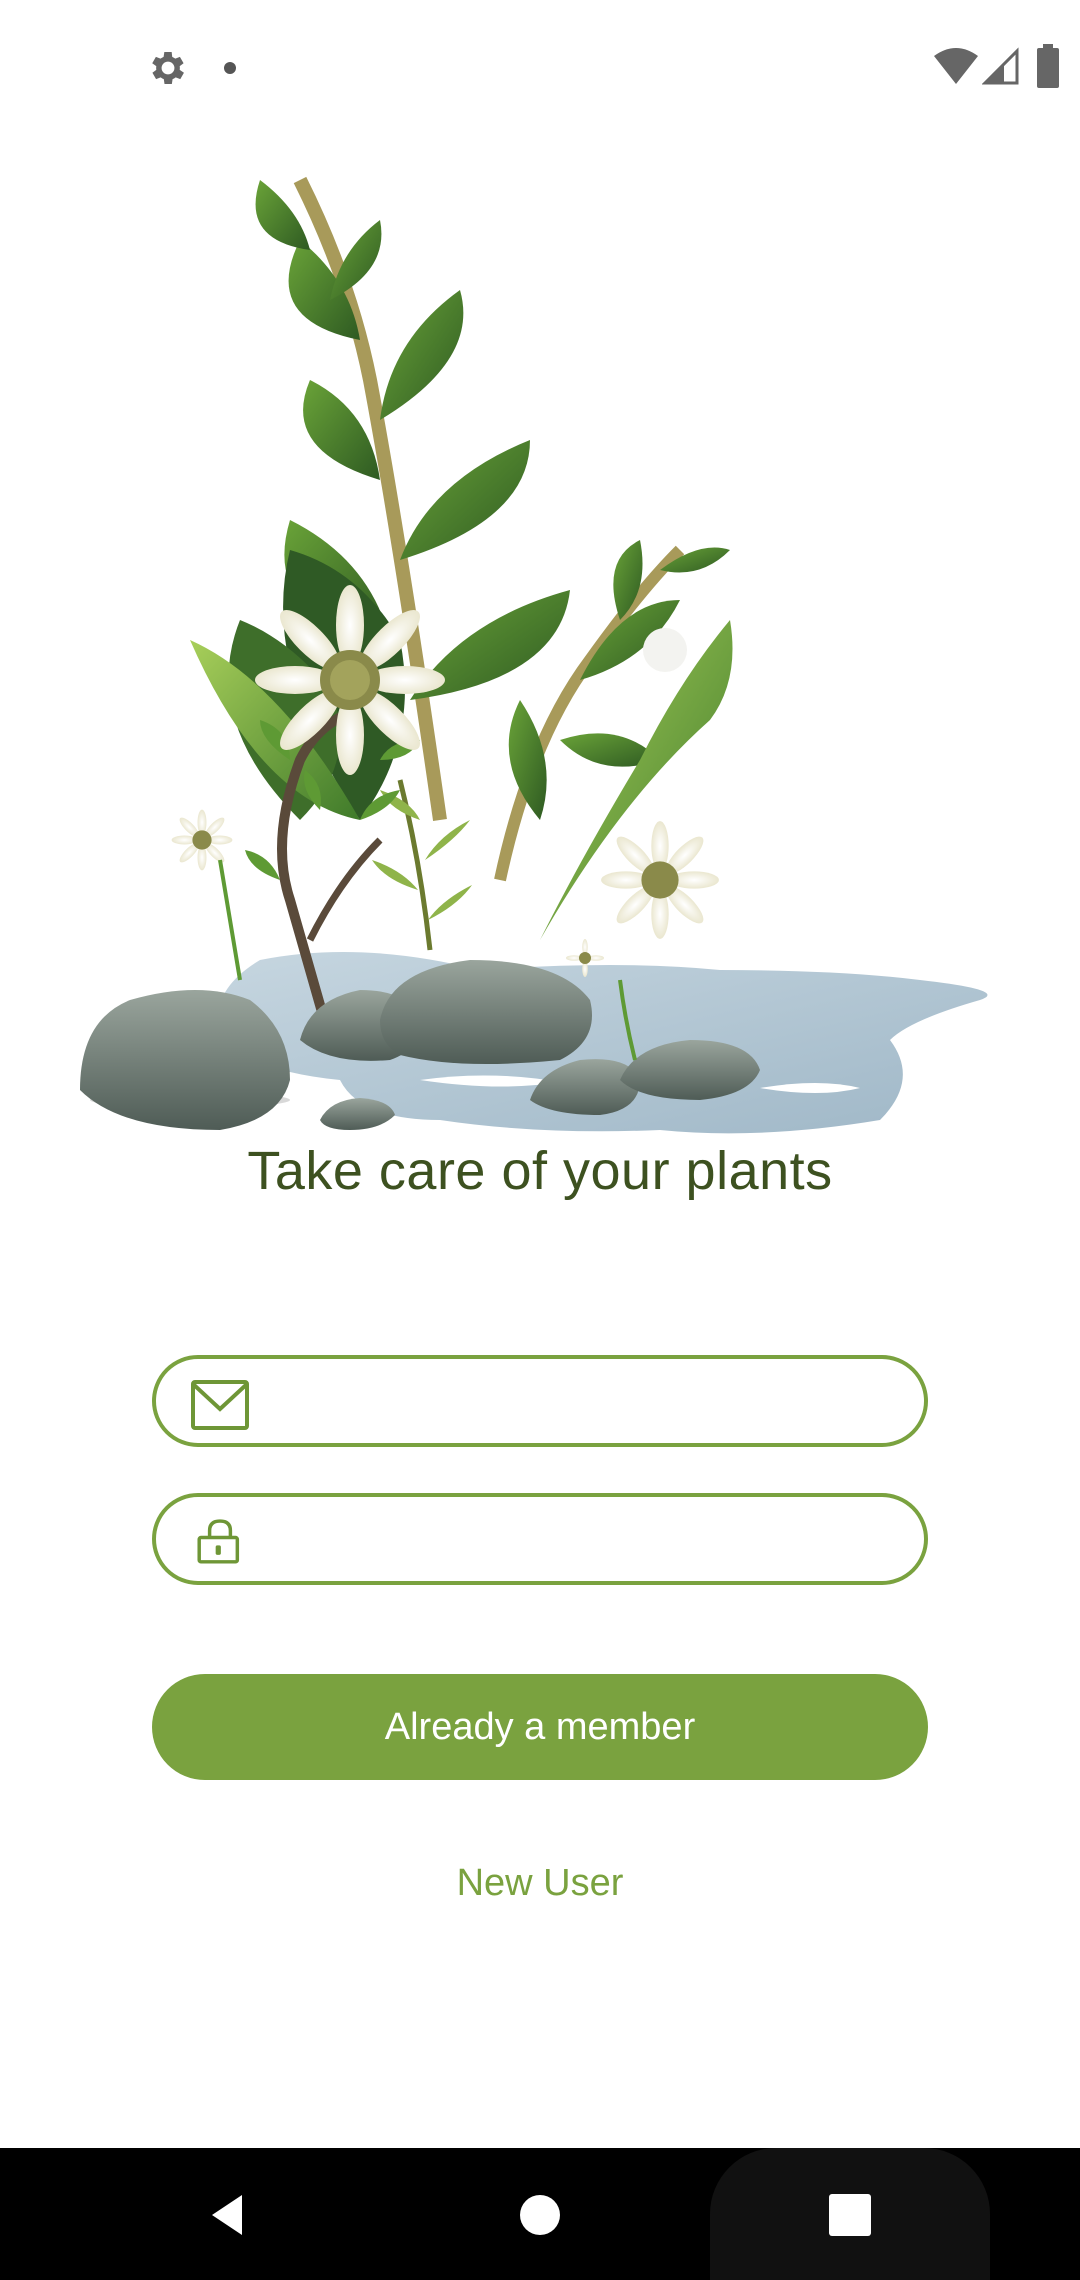 The width and height of the screenshot is (1080, 2280). Describe the element at coordinates (218, 1541) in the screenshot. I see `lock-icon` at that location.